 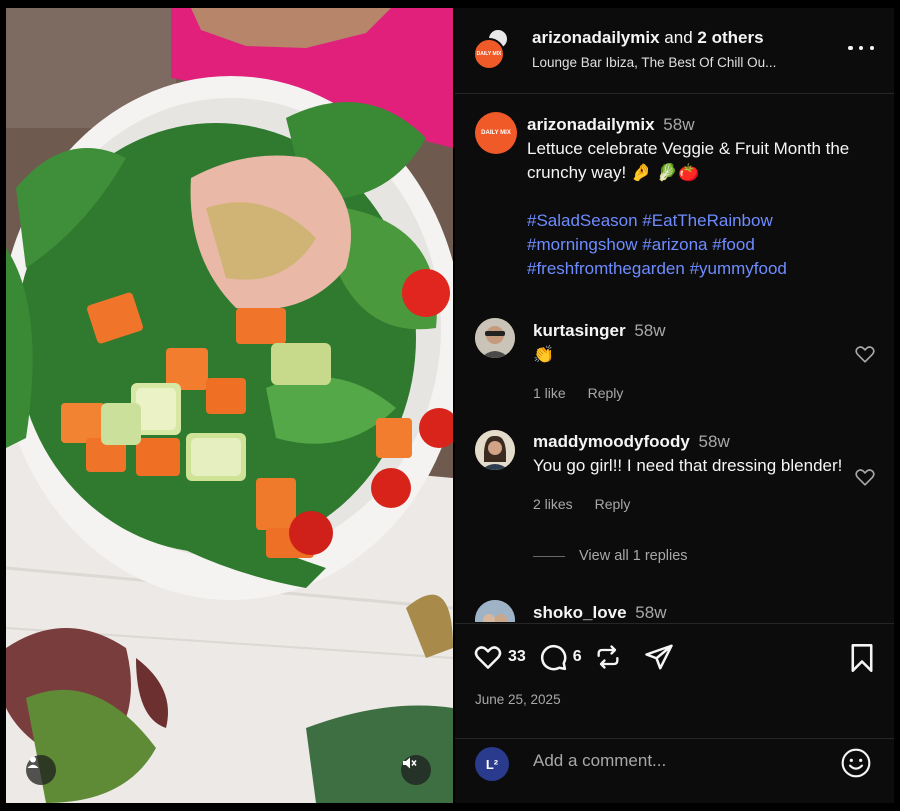 What do you see at coordinates (553, 504) in the screenshot?
I see `comment-likes: 2 likes` at bounding box center [553, 504].